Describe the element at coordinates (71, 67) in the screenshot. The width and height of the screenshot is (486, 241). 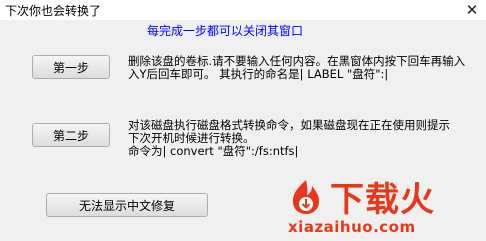
I see `step-one-button: 第一步` at that location.